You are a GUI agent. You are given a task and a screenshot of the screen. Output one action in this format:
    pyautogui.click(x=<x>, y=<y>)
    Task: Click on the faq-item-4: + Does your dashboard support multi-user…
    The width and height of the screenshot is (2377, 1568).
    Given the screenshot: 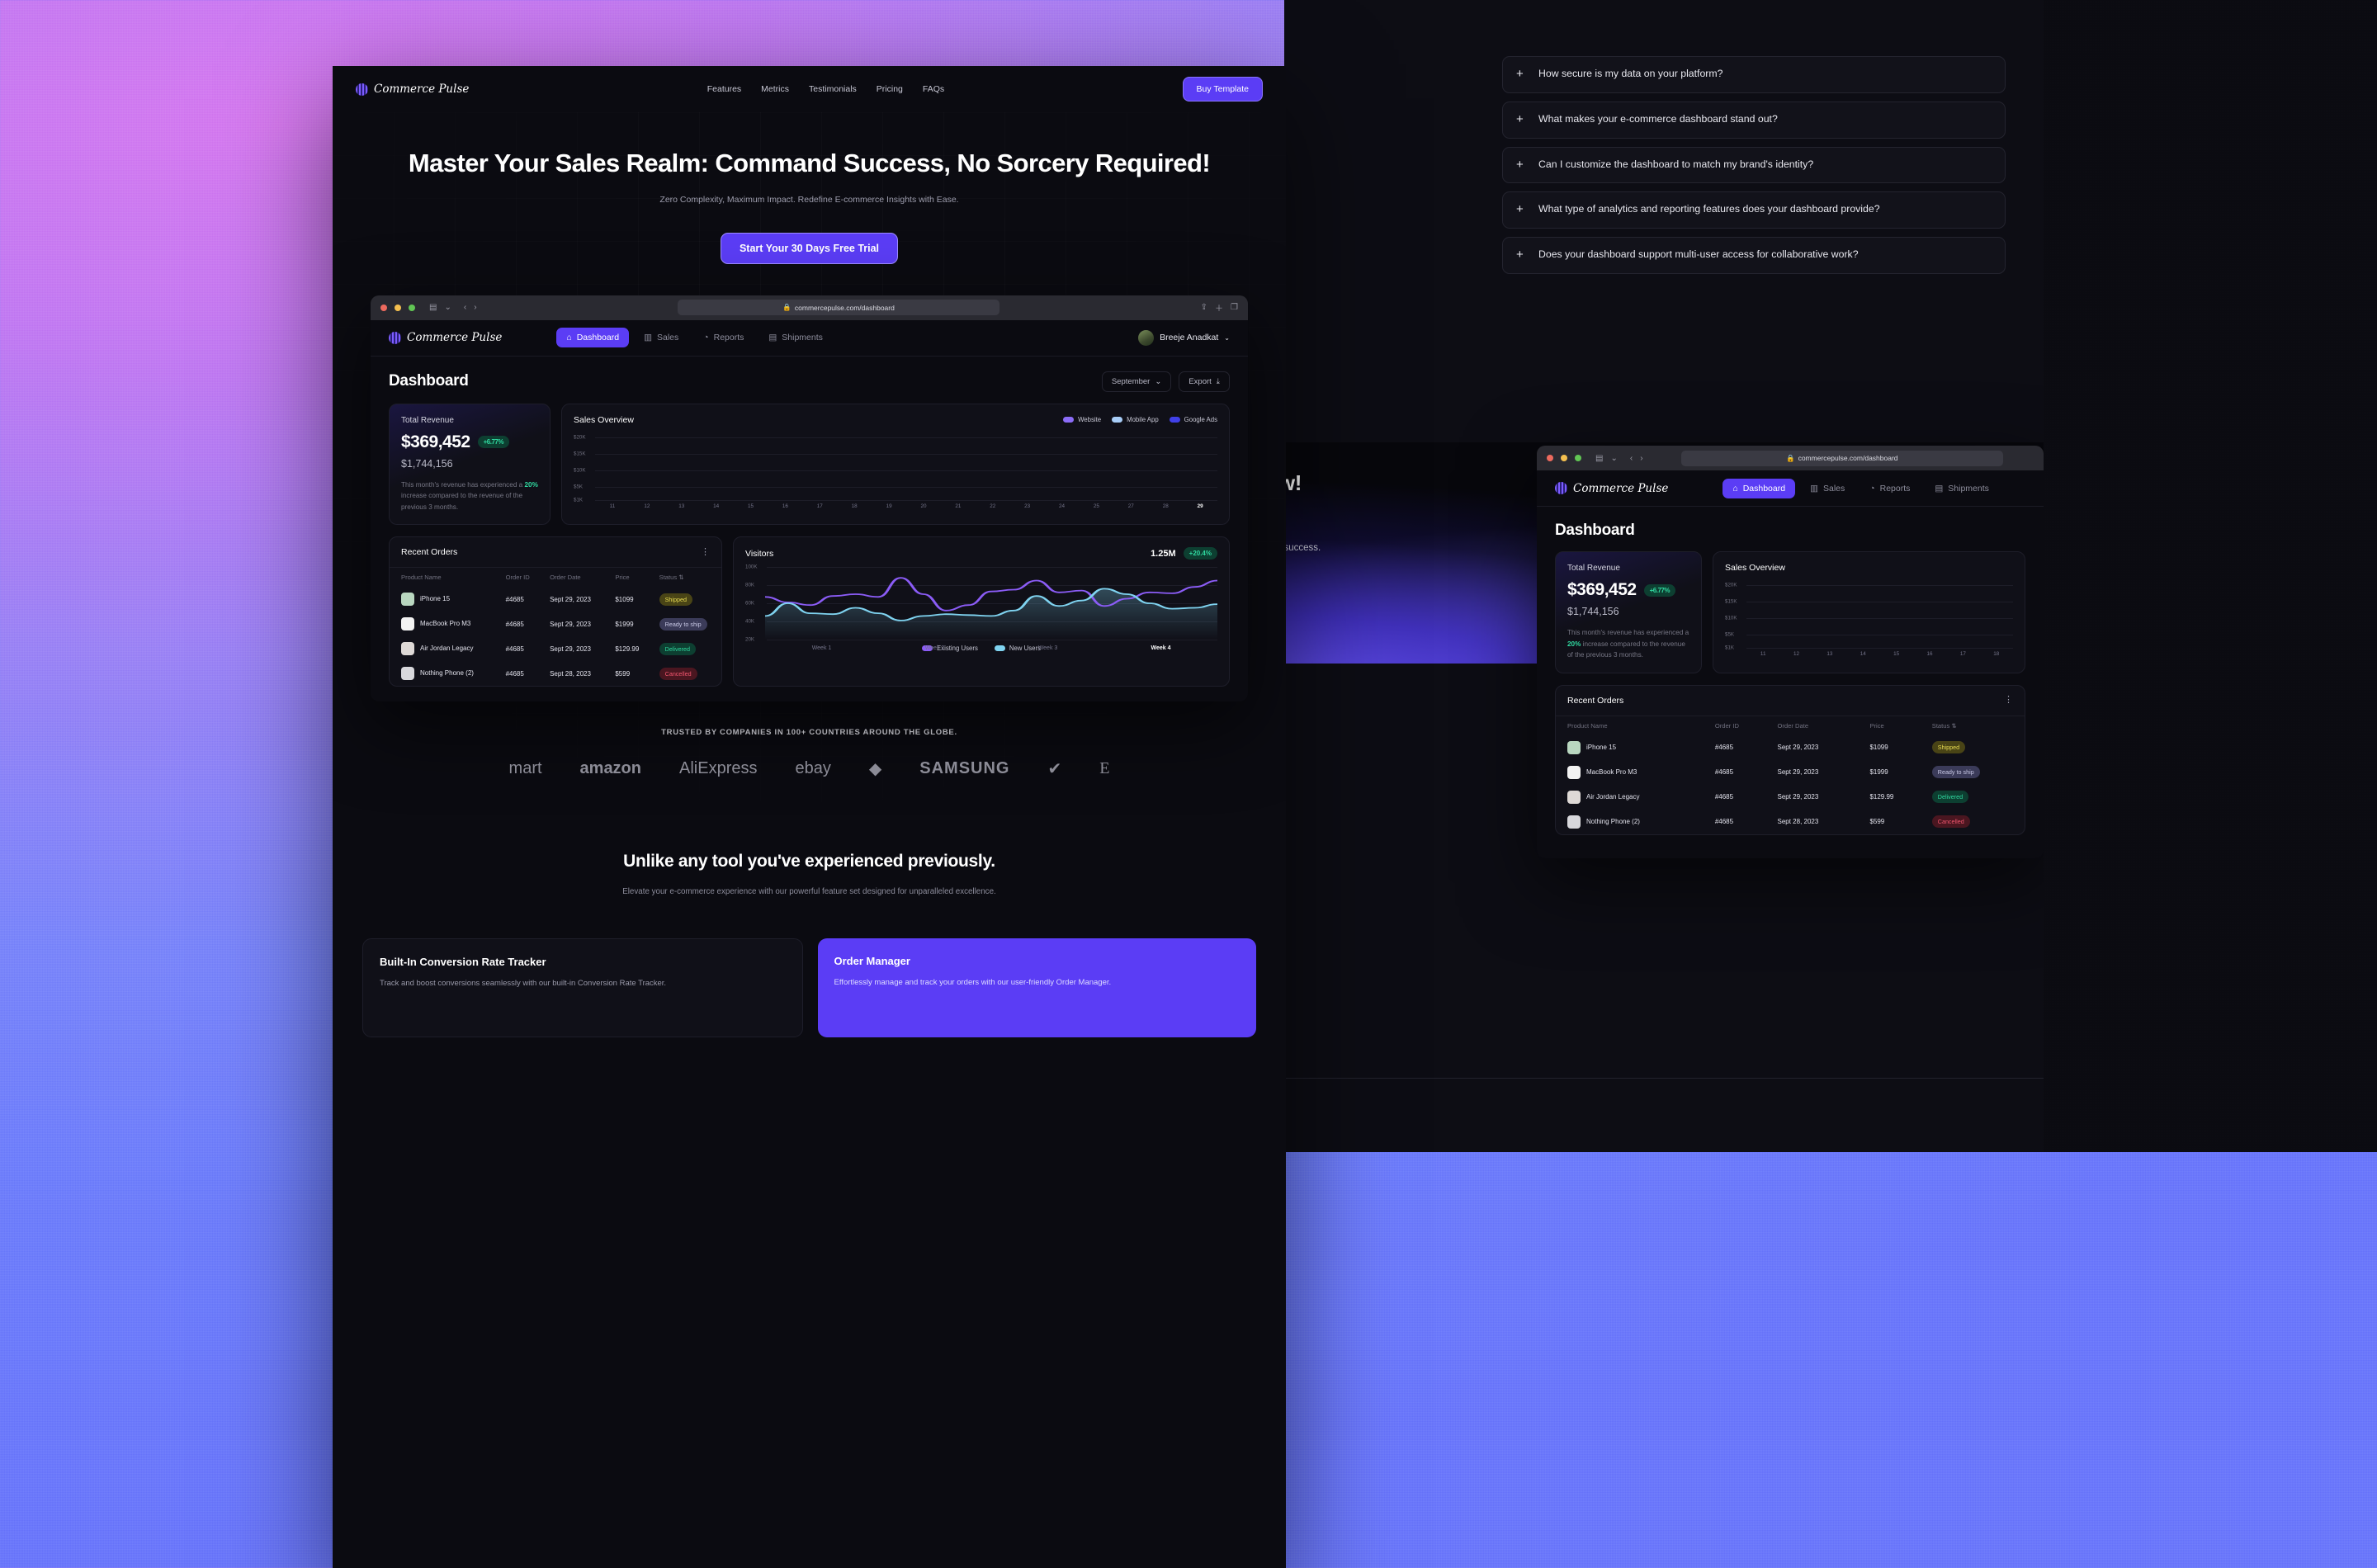 What is the action you would take?
    pyautogui.click(x=1754, y=255)
    